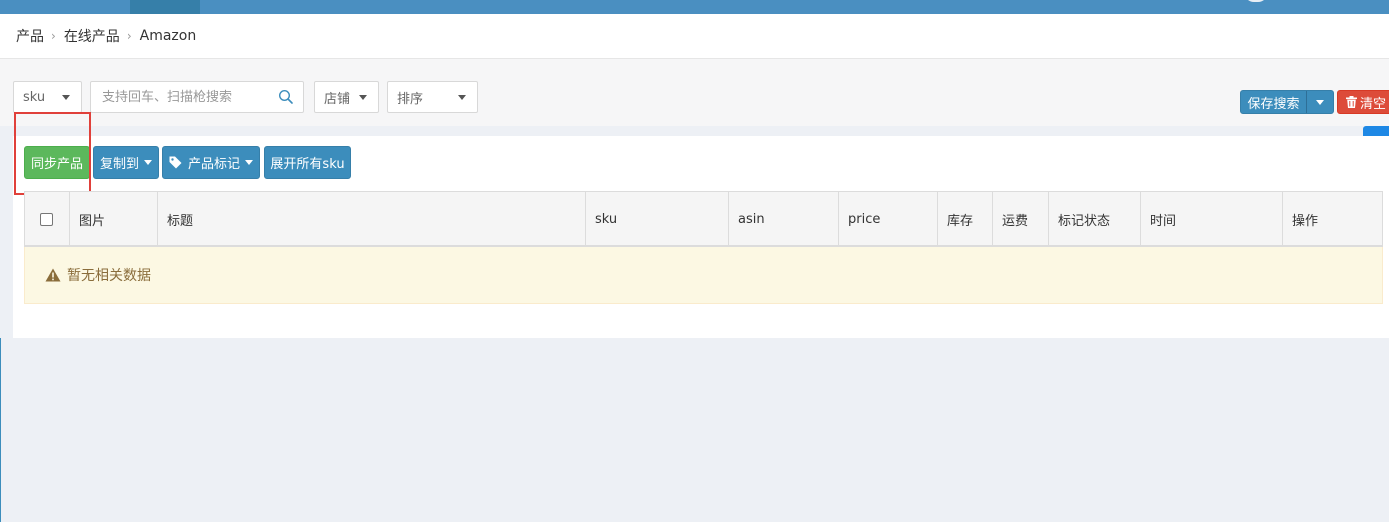  Describe the element at coordinates (656, 219) in the screenshot. I see `column-header-sku: sku` at that location.